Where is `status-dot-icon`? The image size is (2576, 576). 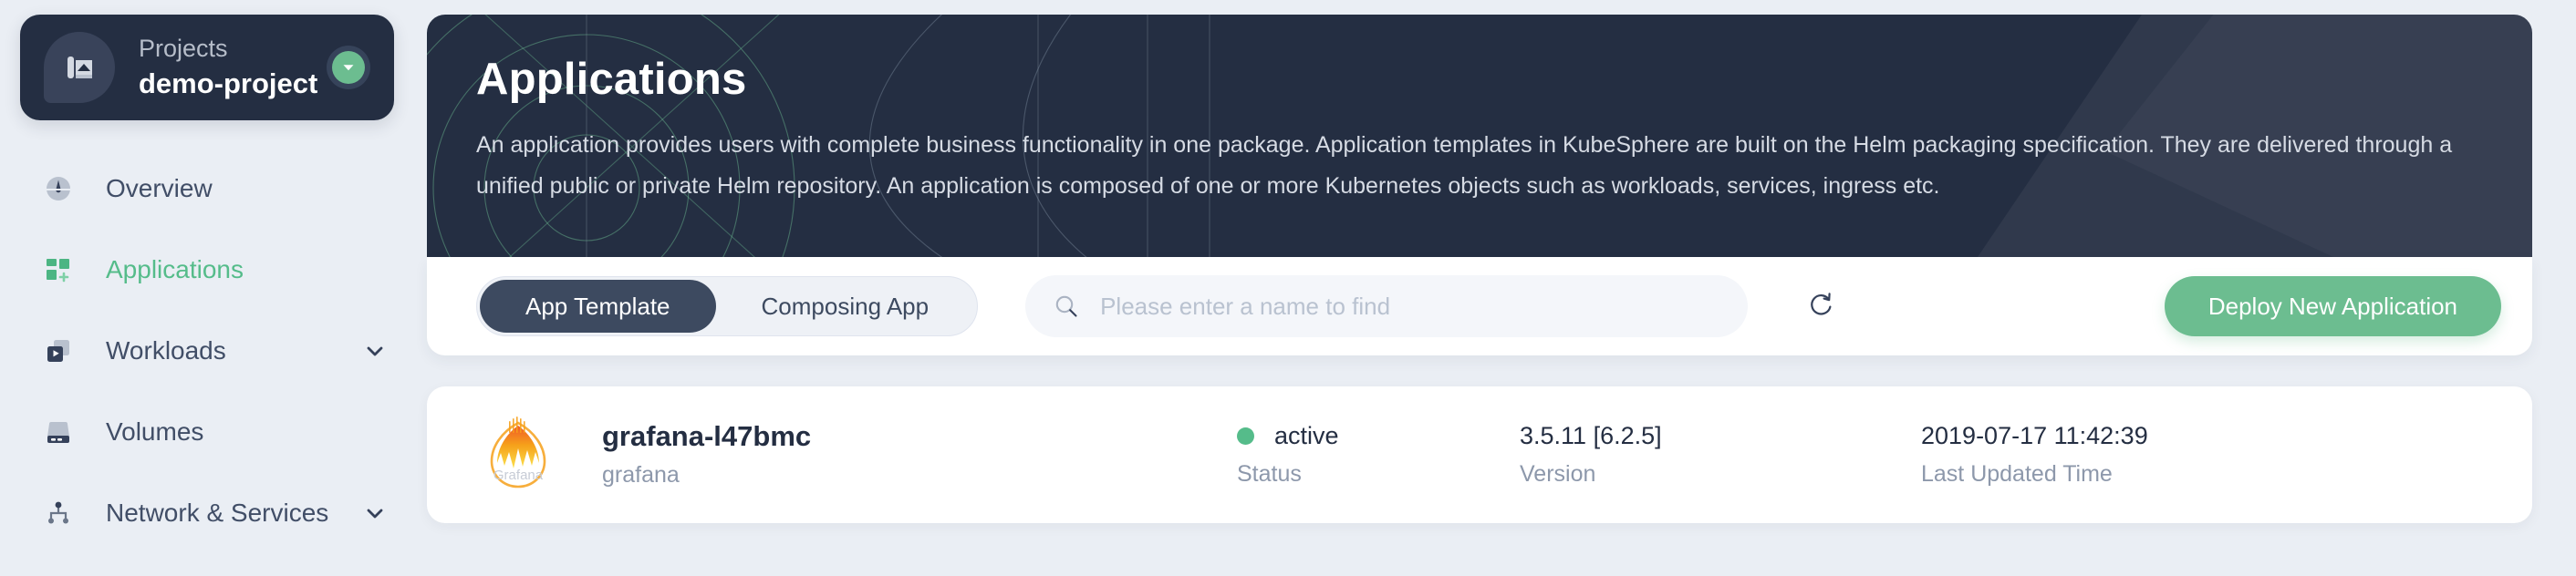 status-dot-icon is located at coordinates (1245, 437).